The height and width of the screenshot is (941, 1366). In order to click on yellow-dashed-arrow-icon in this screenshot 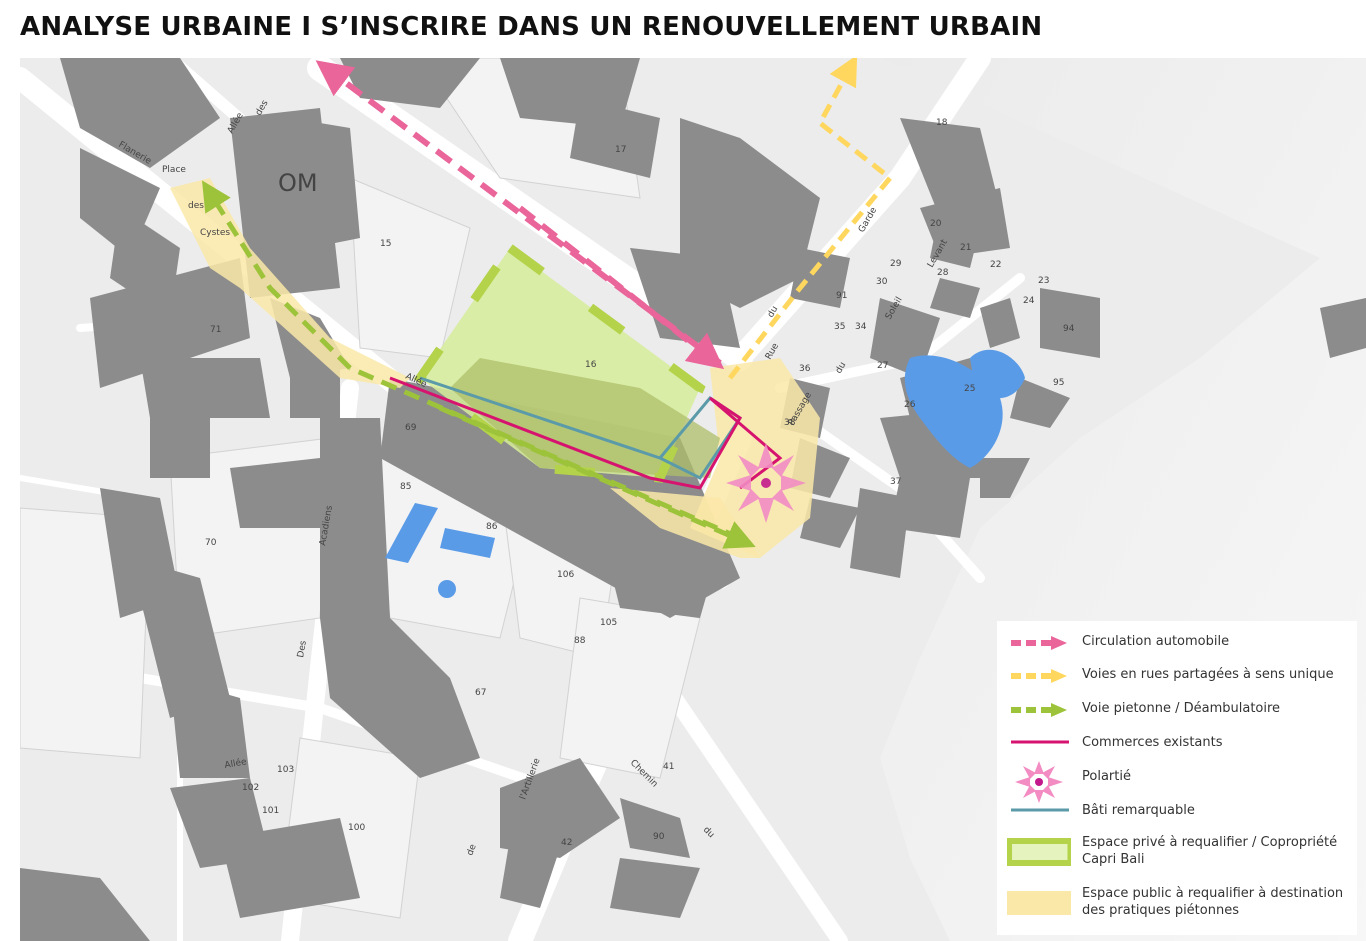, I will do `click(1039, 676)`.